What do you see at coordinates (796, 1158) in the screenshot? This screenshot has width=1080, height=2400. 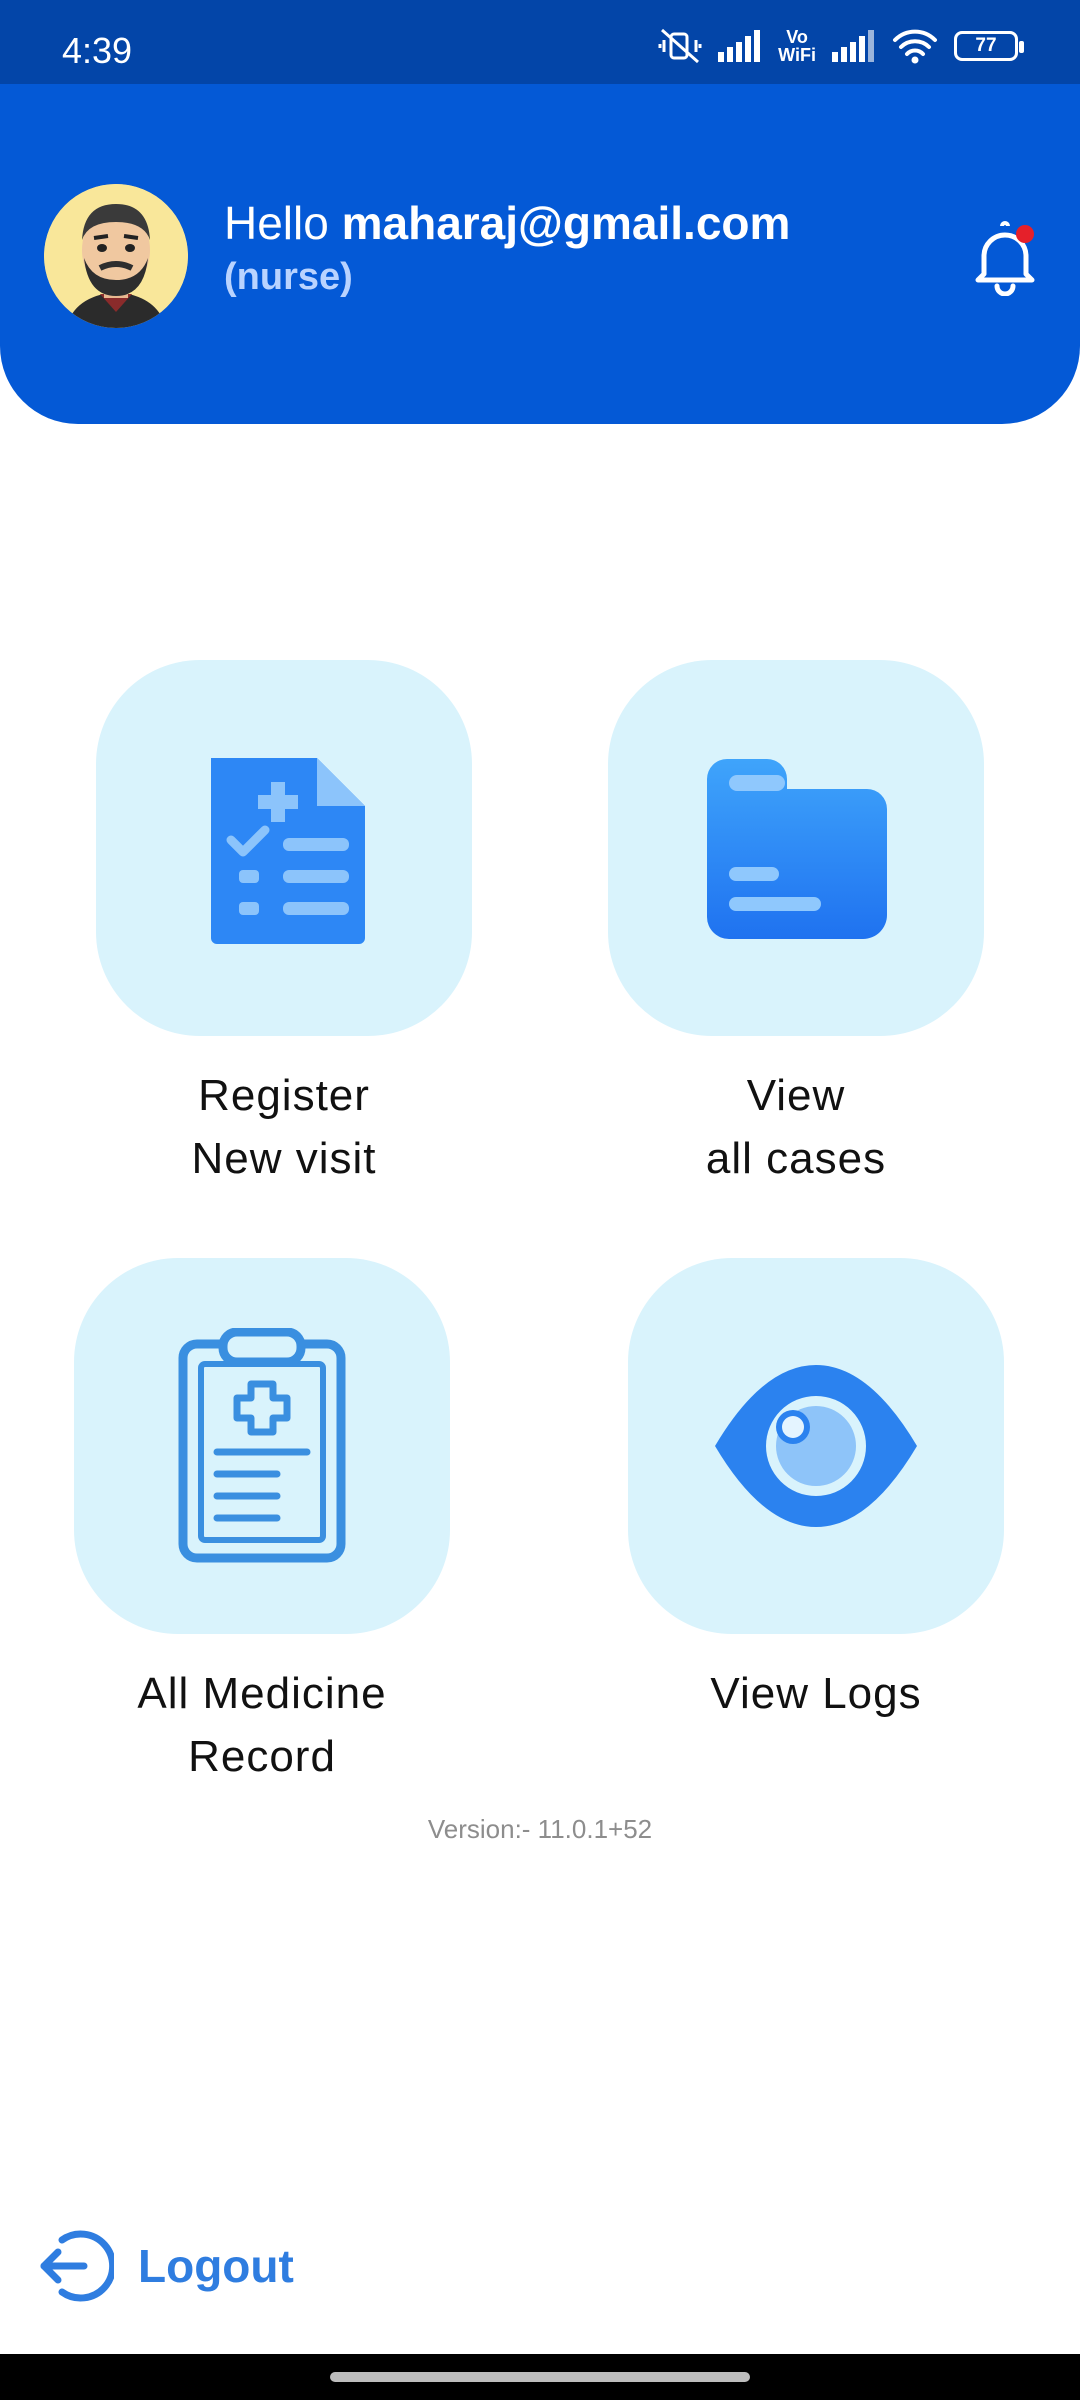 I see `tile-label-line: all cases` at bounding box center [796, 1158].